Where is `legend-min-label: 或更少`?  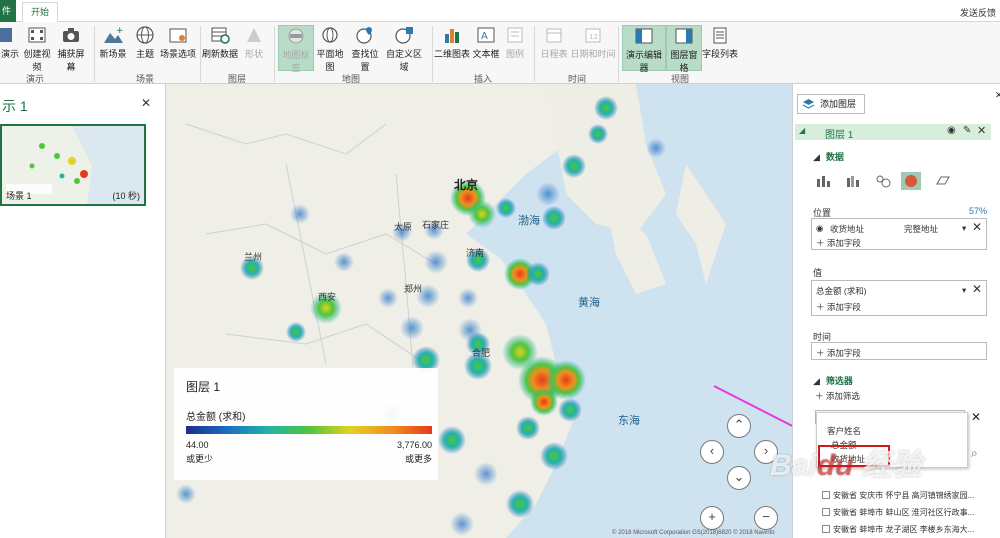 legend-min-label: 或更少 is located at coordinates (200, 459).